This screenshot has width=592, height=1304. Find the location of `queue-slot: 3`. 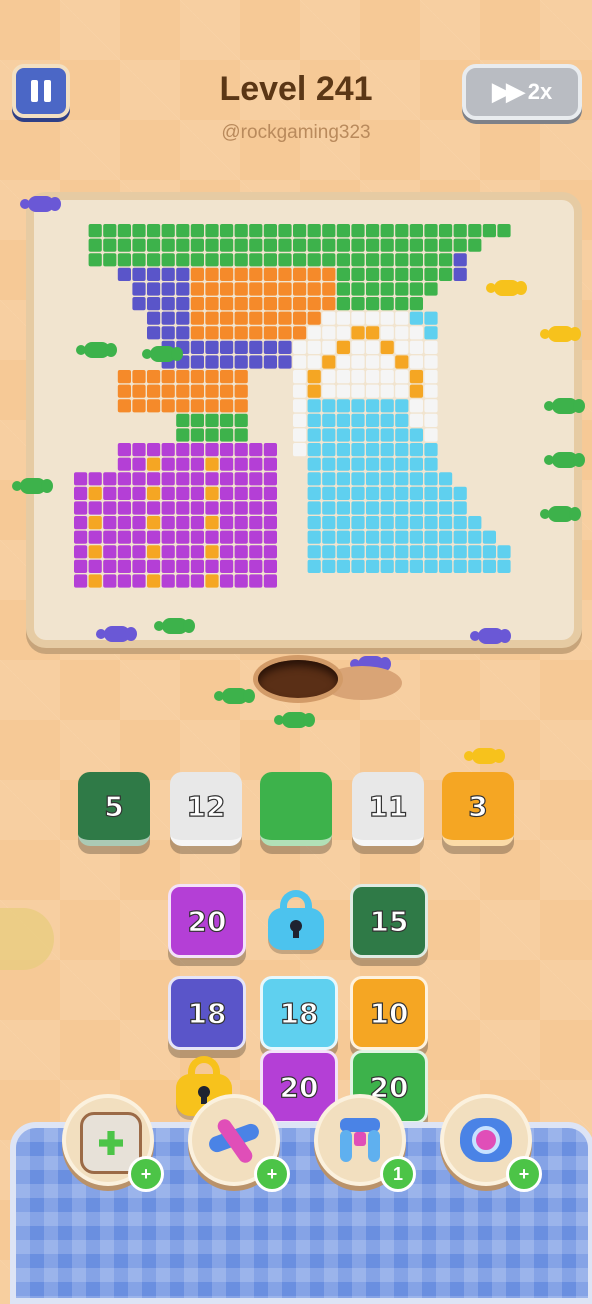

queue-slot: 3 is located at coordinates (478, 809).